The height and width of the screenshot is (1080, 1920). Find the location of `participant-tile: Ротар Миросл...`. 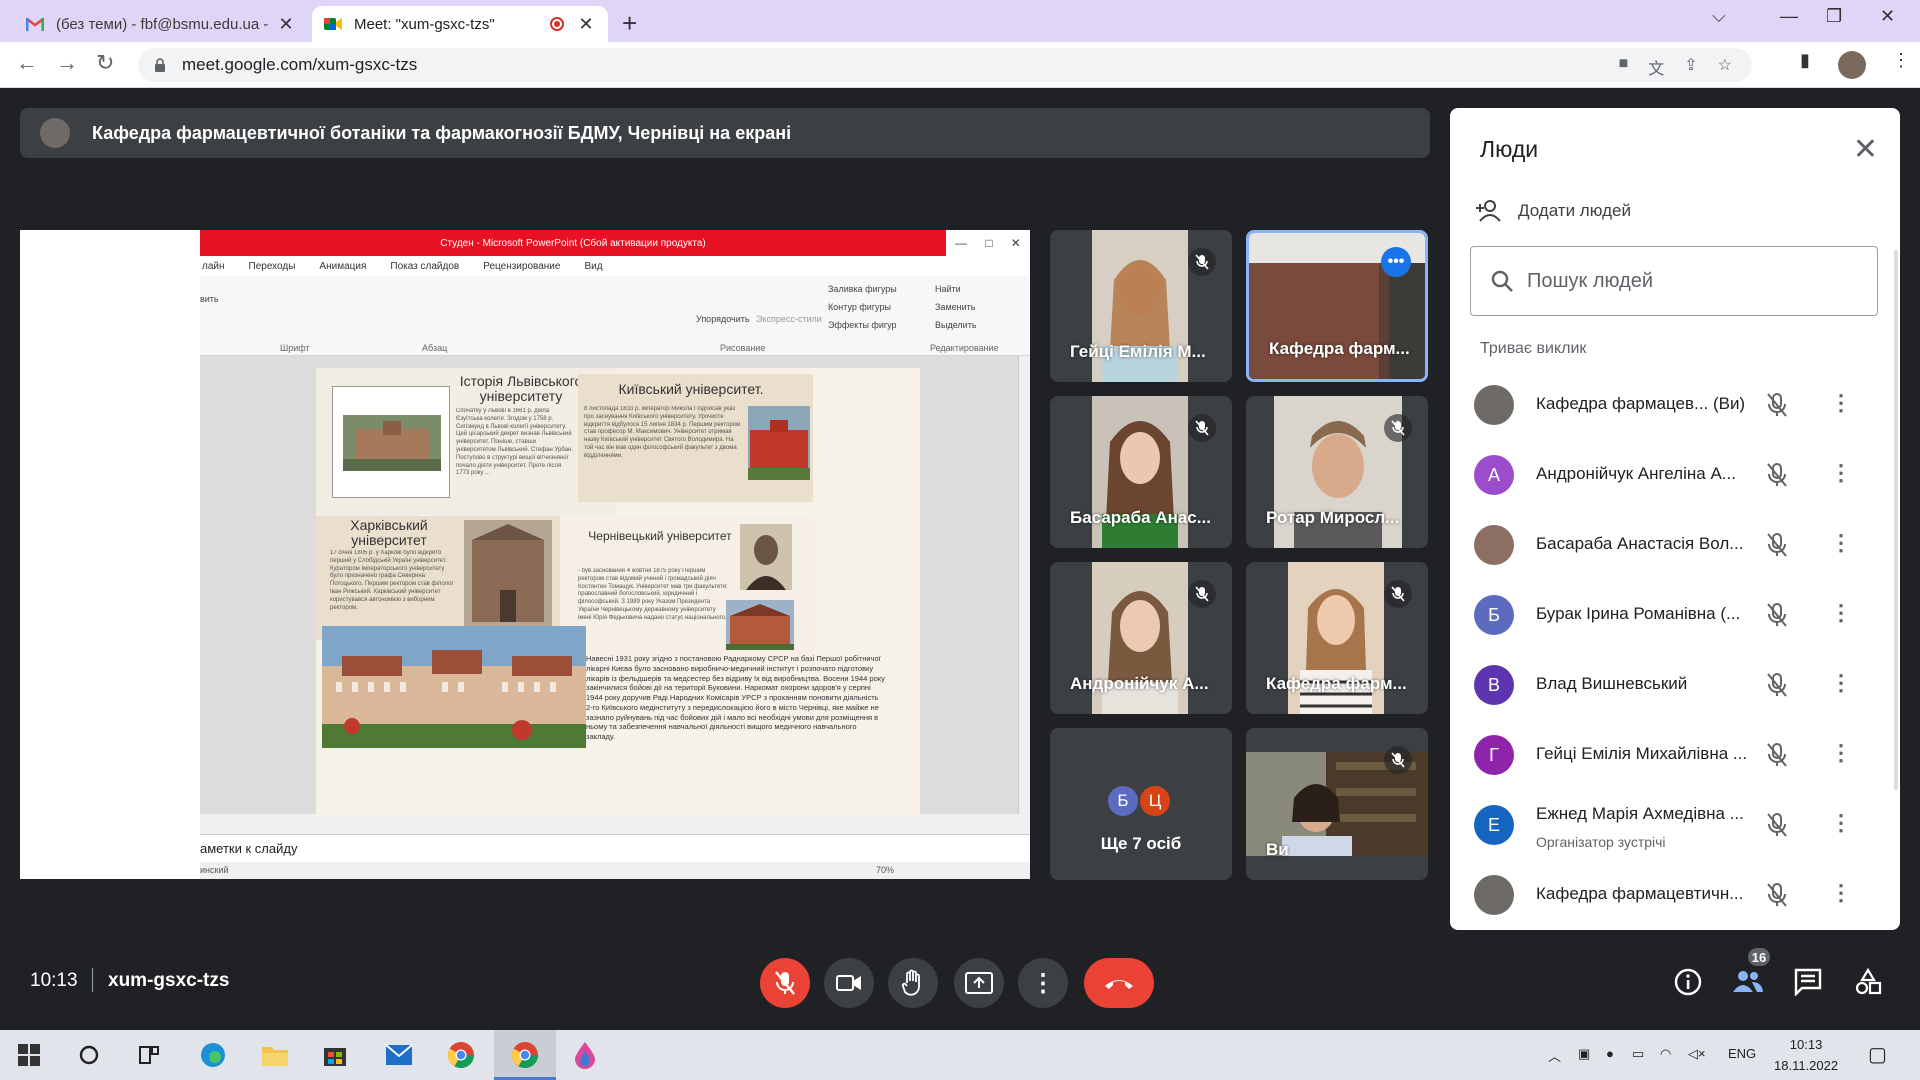

participant-tile: Ротар Миросл... is located at coordinates (1337, 472).